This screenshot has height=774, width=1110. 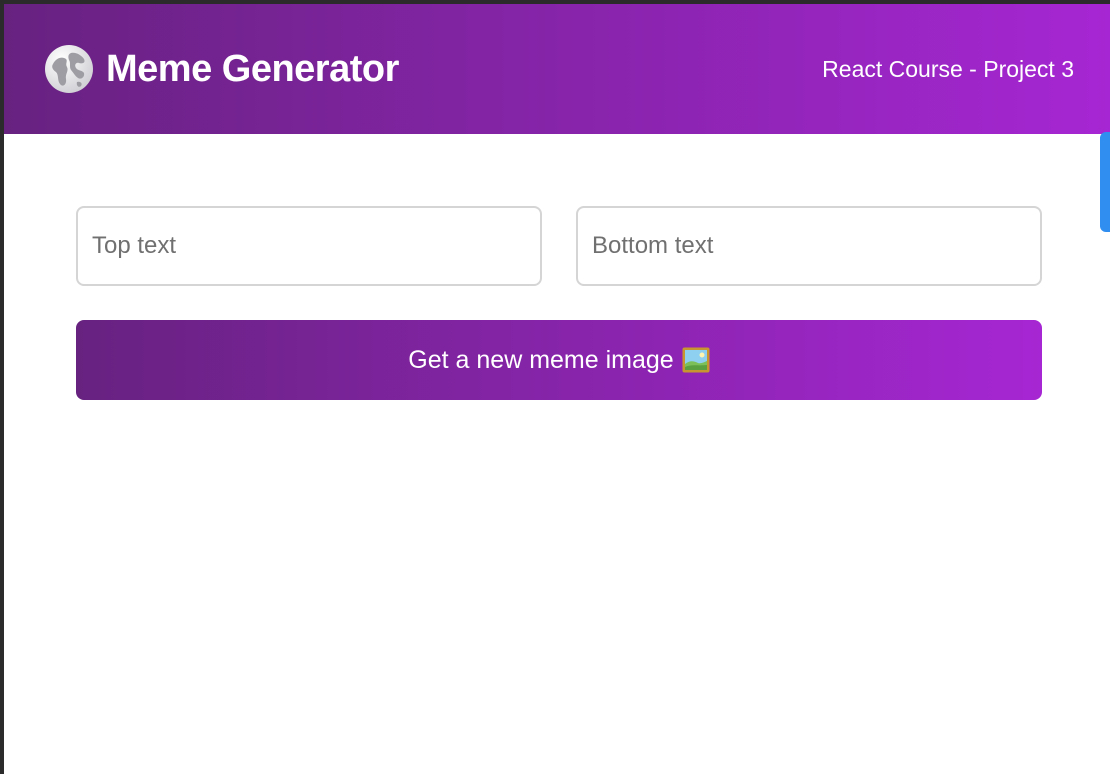 What do you see at coordinates (696, 360) in the screenshot?
I see `framed-picture-icon` at bounding box center [696, 360].